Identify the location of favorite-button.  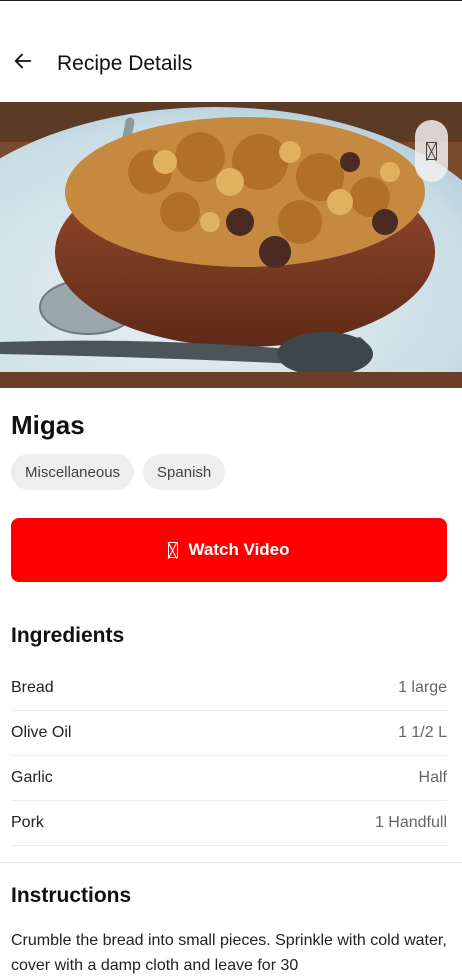
(431, 151).